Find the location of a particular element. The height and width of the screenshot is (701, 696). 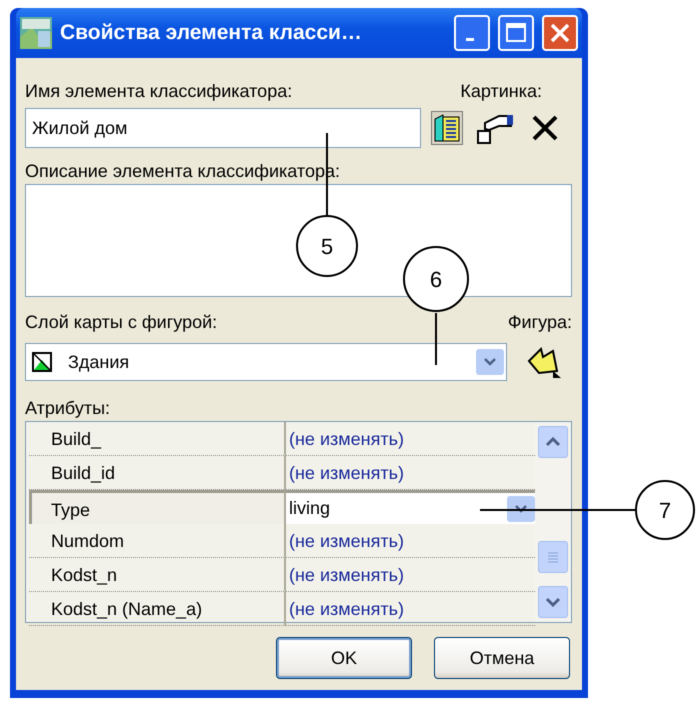

layer-dropdown: Здания is located at coordinates (266, 362).